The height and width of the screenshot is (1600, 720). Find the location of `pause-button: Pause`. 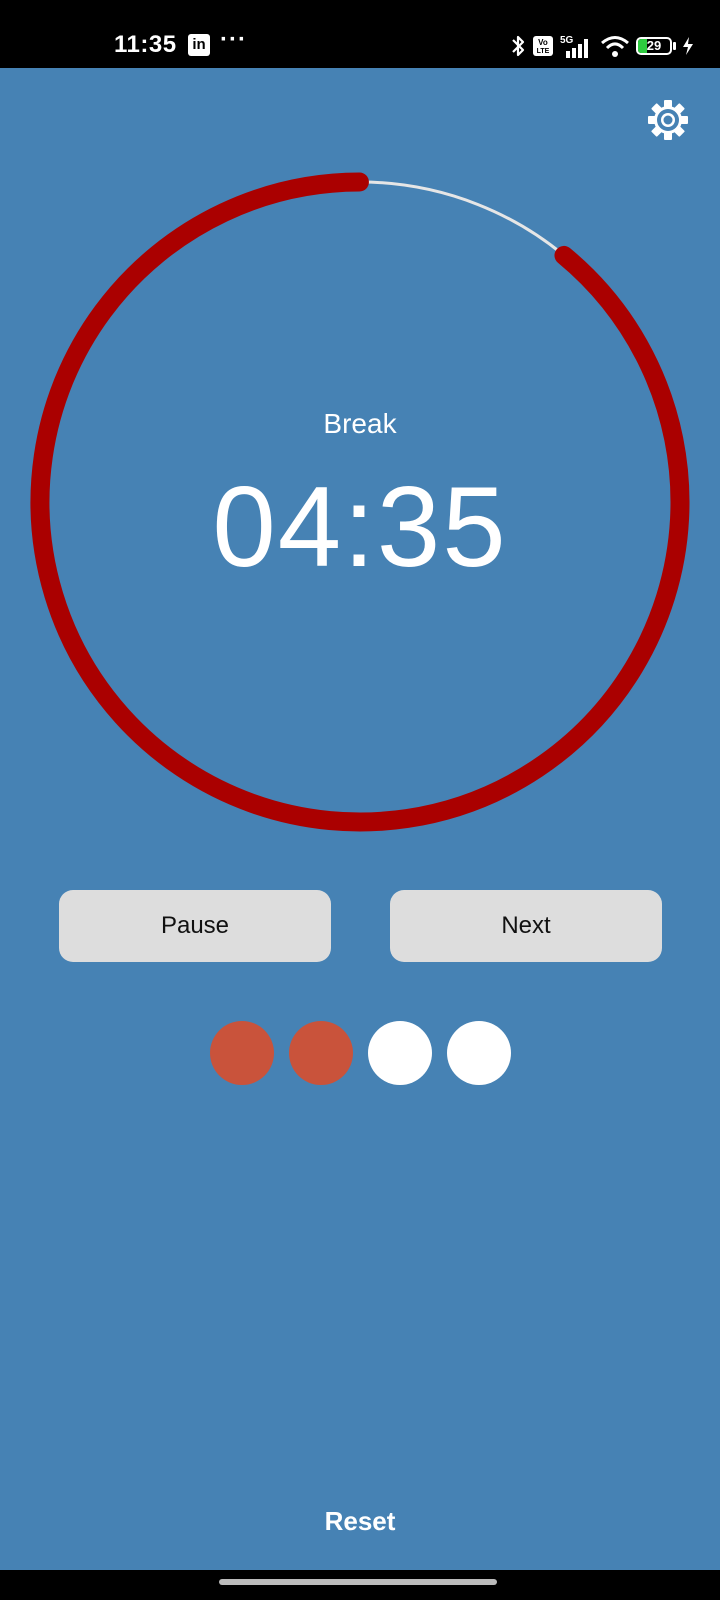

pause-button: Pause is located at coordinates (195, 926).